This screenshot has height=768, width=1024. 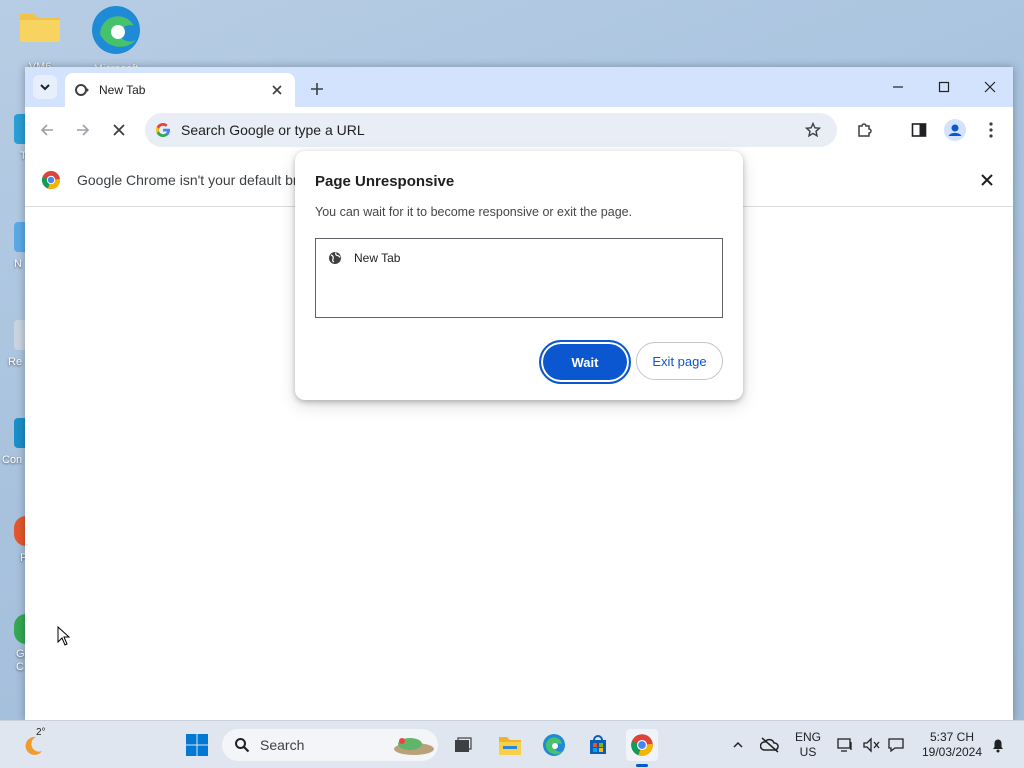 I want to click on bookmark-star-button, so click(x=813, y=130).